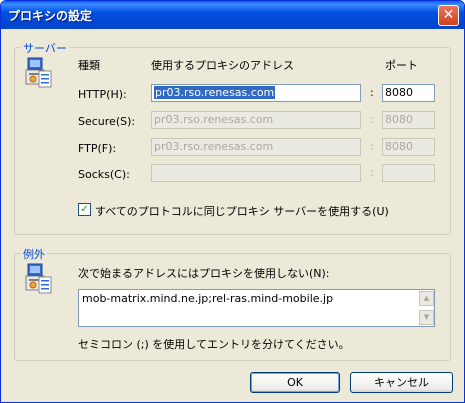 The height and width of the screenshot is (403, 465). I want to click on title-bar: プロキシの設定 ✕, so click(232, 15).